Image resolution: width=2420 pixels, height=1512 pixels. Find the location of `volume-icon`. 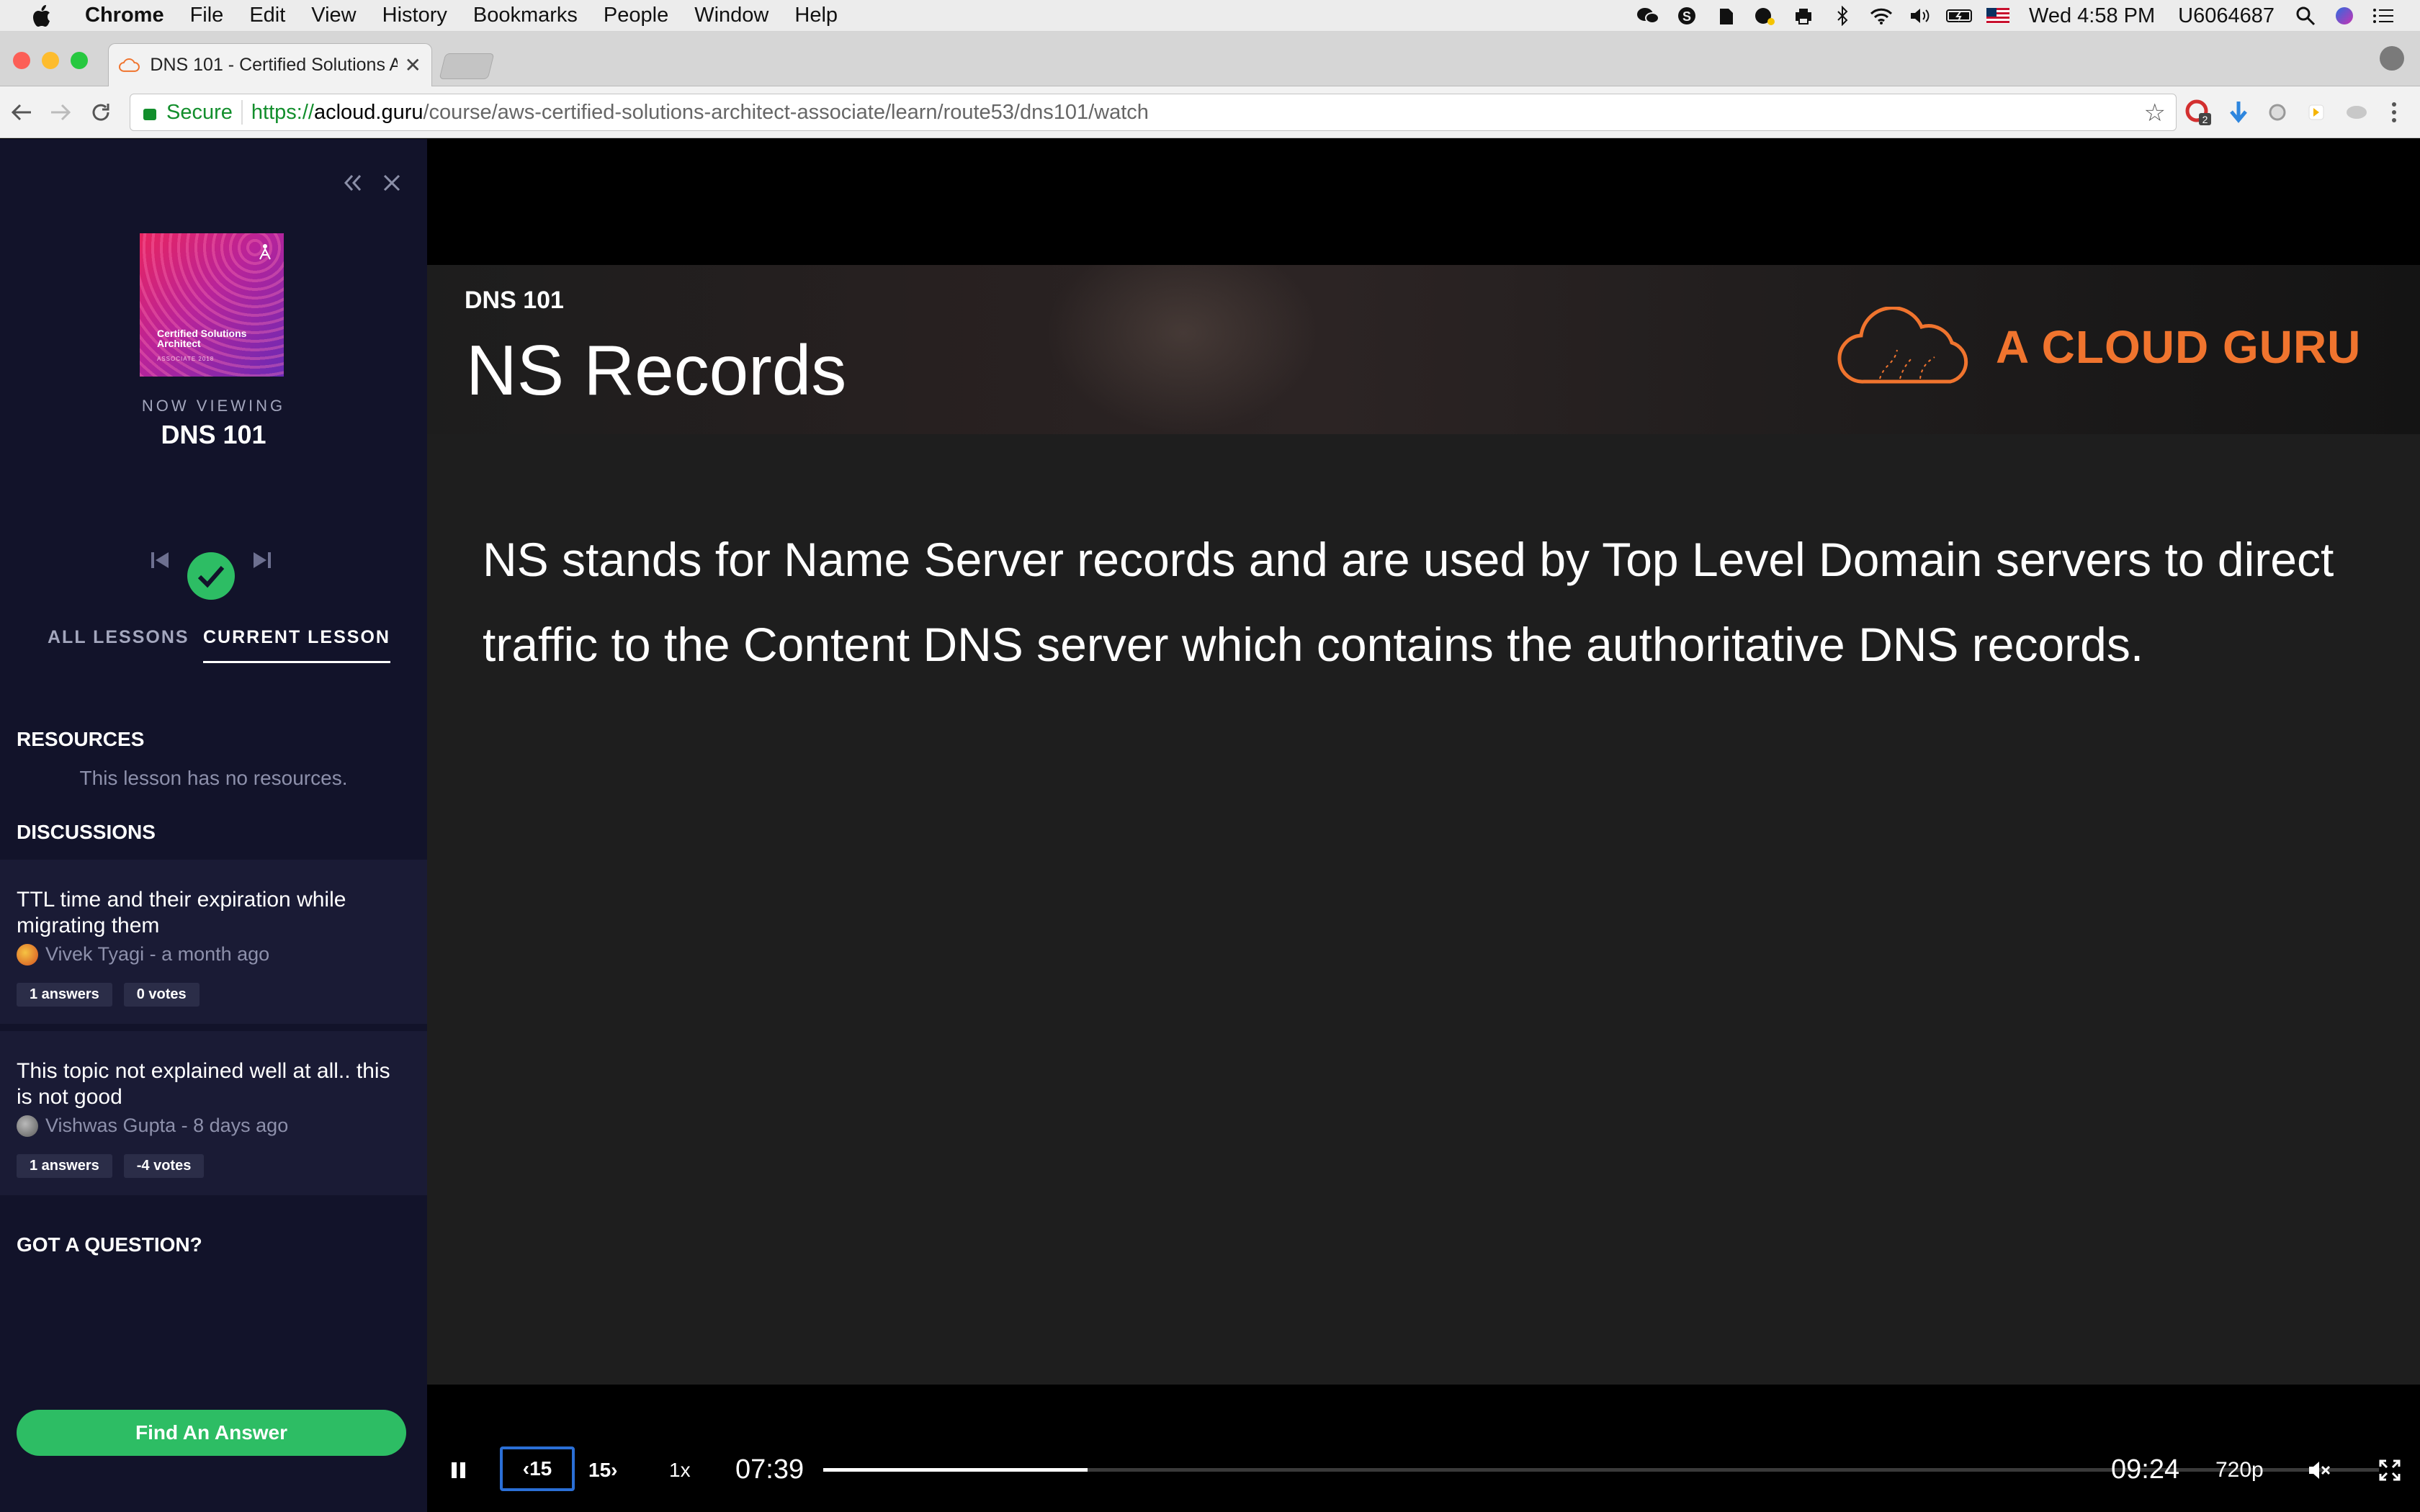

volume-icon is located at coordinates (1920, 16).